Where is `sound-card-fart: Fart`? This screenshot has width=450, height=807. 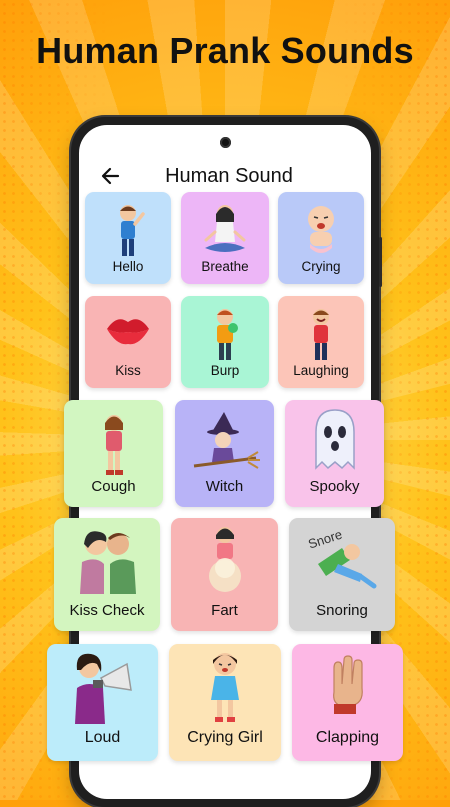 sound-card-fart: Fart is located at coordinates (224, 574).